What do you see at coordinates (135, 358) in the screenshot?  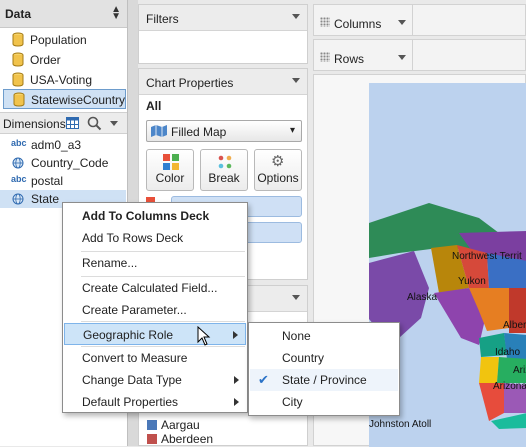 I see `menu-item-label: Convert to Measure` at bounding box center [135, 358].